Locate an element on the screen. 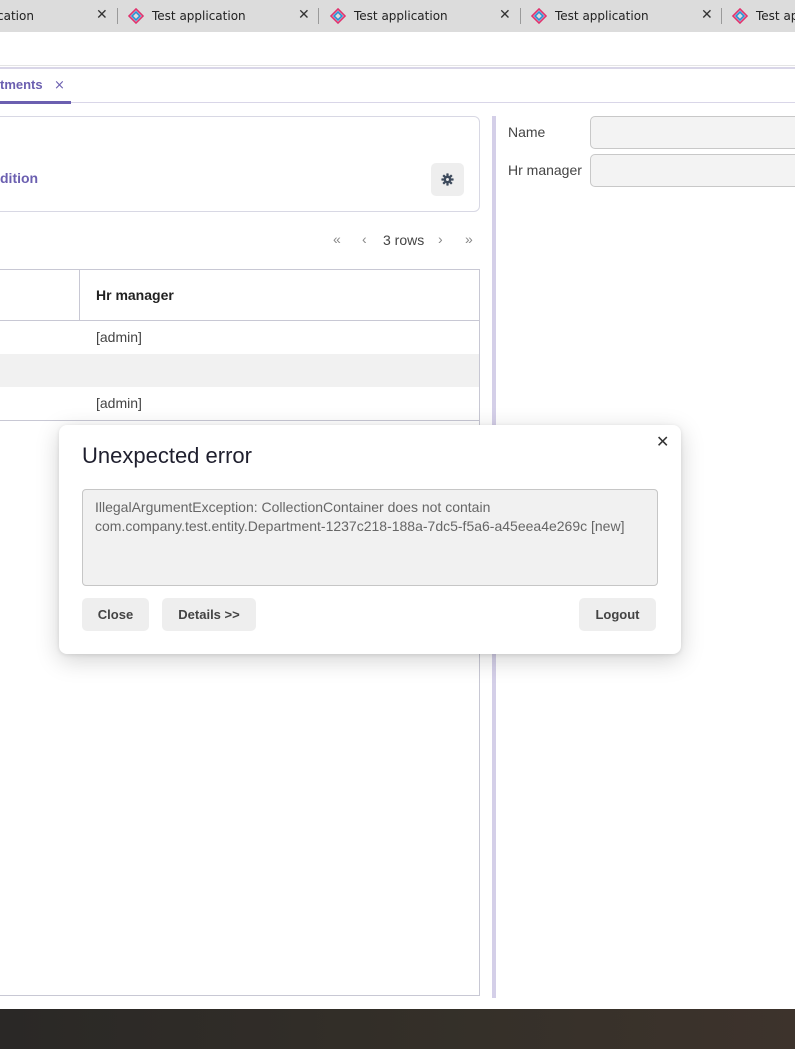  prev-page-button: ‹ is located at coordinates (364, 239).